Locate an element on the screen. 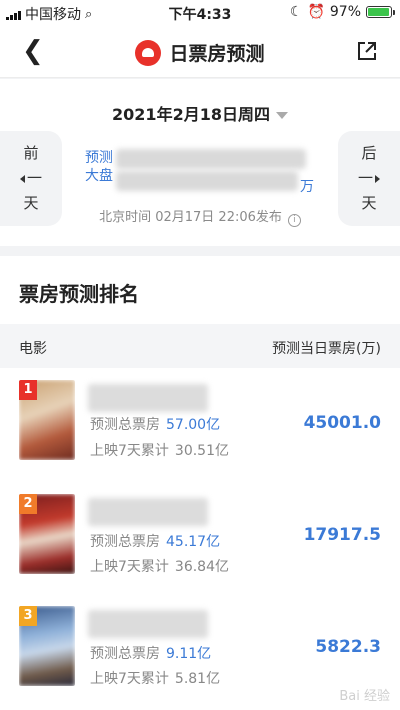 Image resolution: width=400 pixels, height=710 pixels. total-box-office: 预测总票房 45.17亿 is located at coordinates (155, 541).